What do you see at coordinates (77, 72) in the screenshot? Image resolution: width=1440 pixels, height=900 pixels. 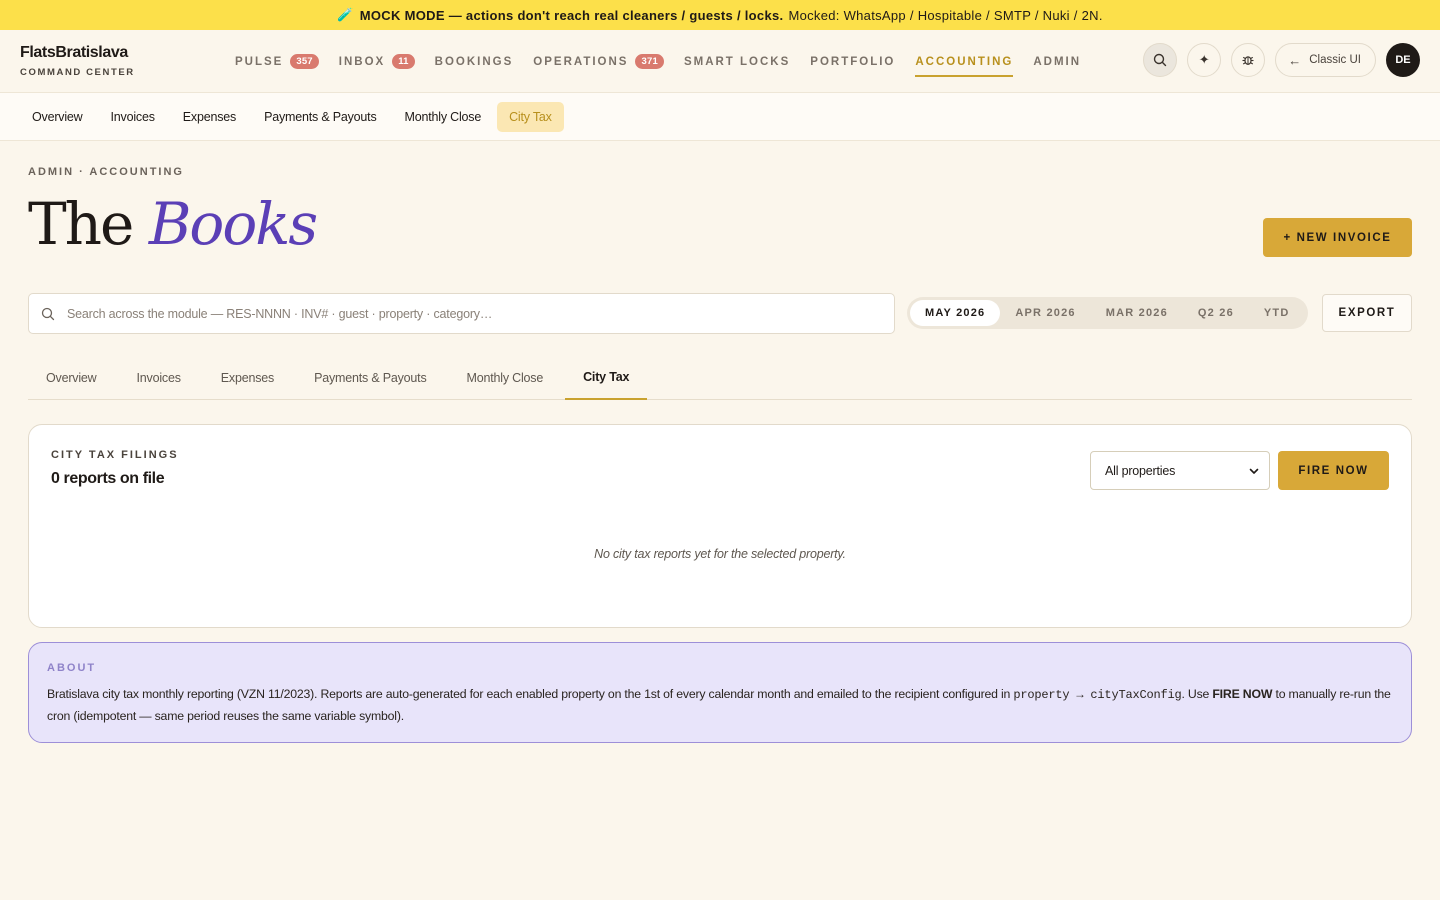 I see `brand-subtitle: COMMAND CENTER` at bounding box center [77, 72].